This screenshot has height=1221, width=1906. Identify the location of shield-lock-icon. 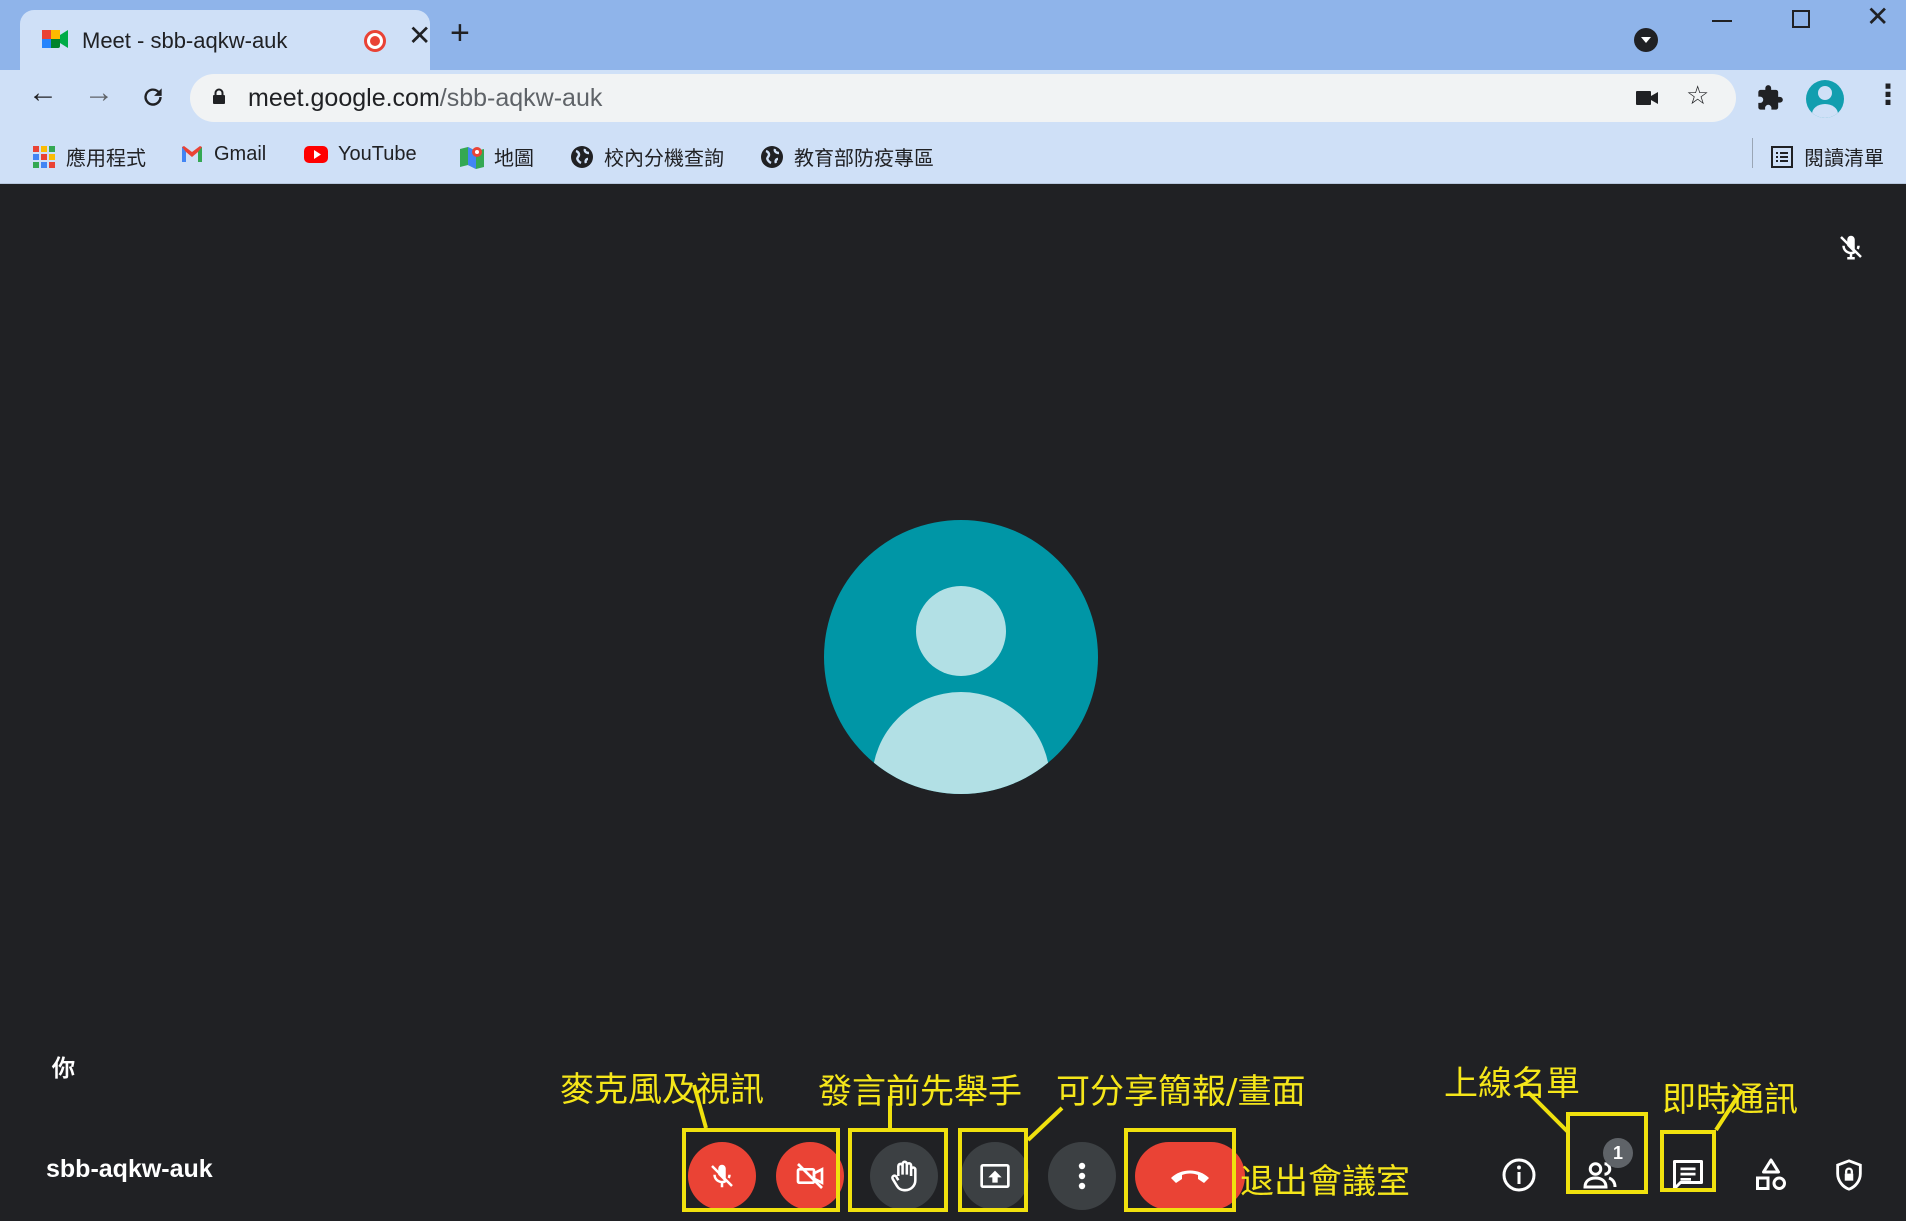
(1849, 1175).